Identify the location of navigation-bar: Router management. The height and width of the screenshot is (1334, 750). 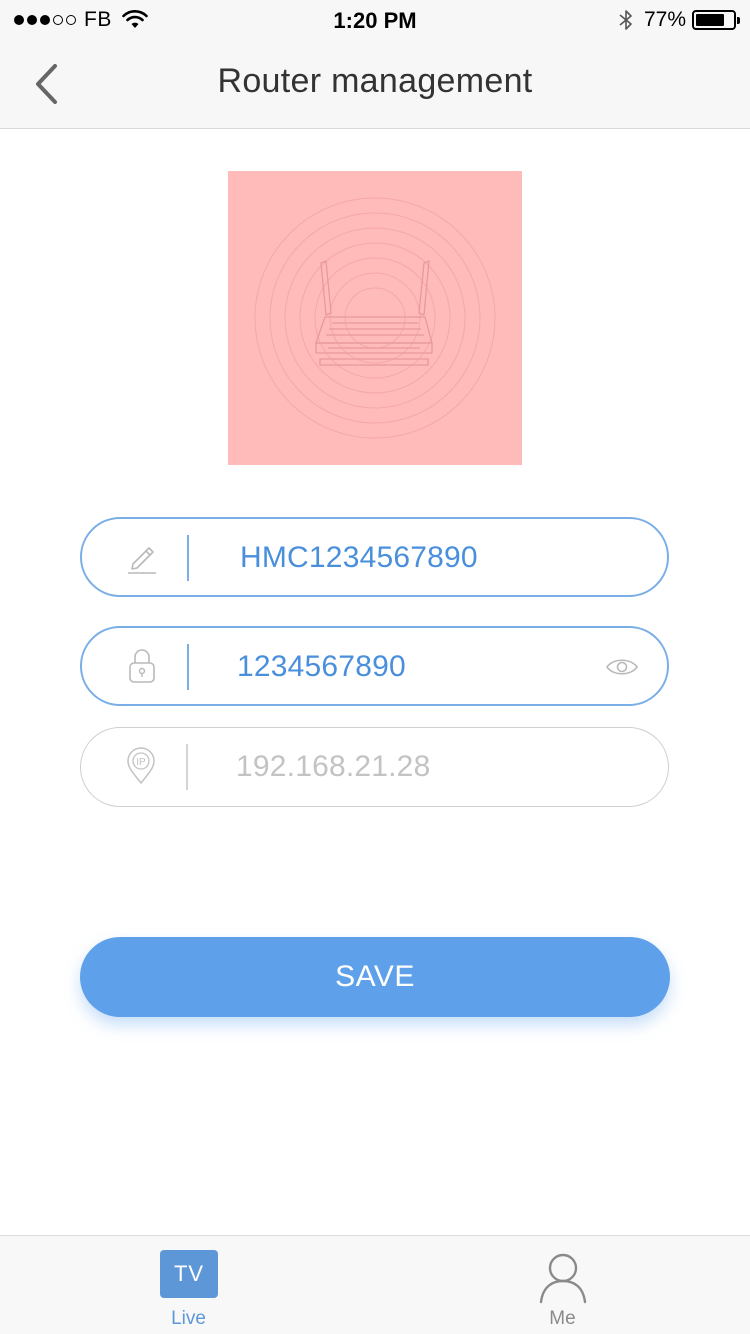
(375, 84).